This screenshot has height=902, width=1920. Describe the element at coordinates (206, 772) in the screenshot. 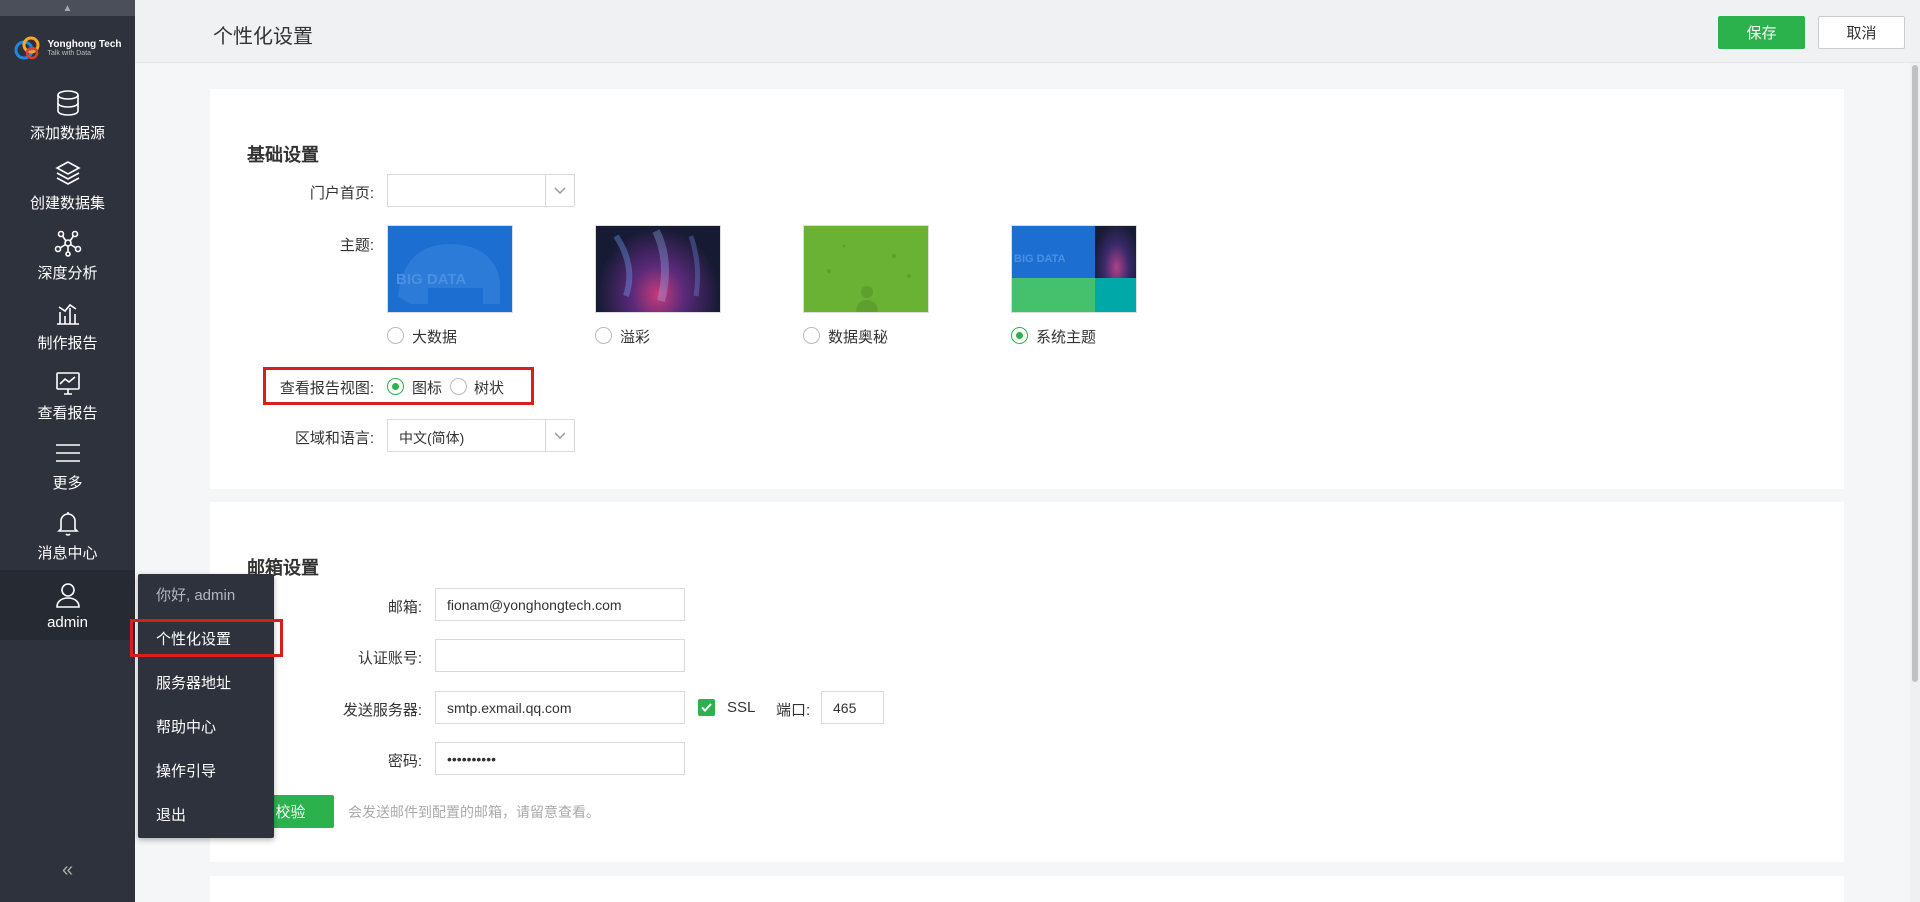

I see `menu-item-guide: 操作引导` at that location.